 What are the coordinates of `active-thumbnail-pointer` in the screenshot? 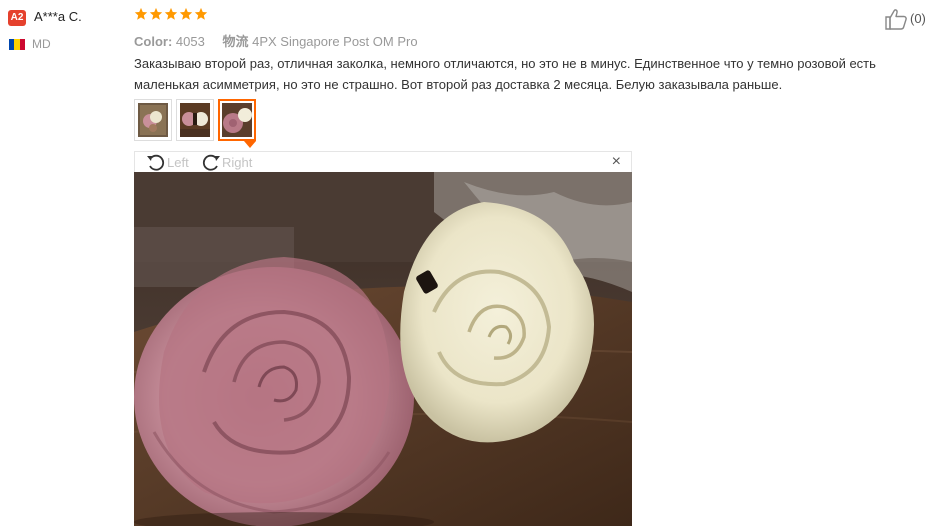 It's located at (250, 144).